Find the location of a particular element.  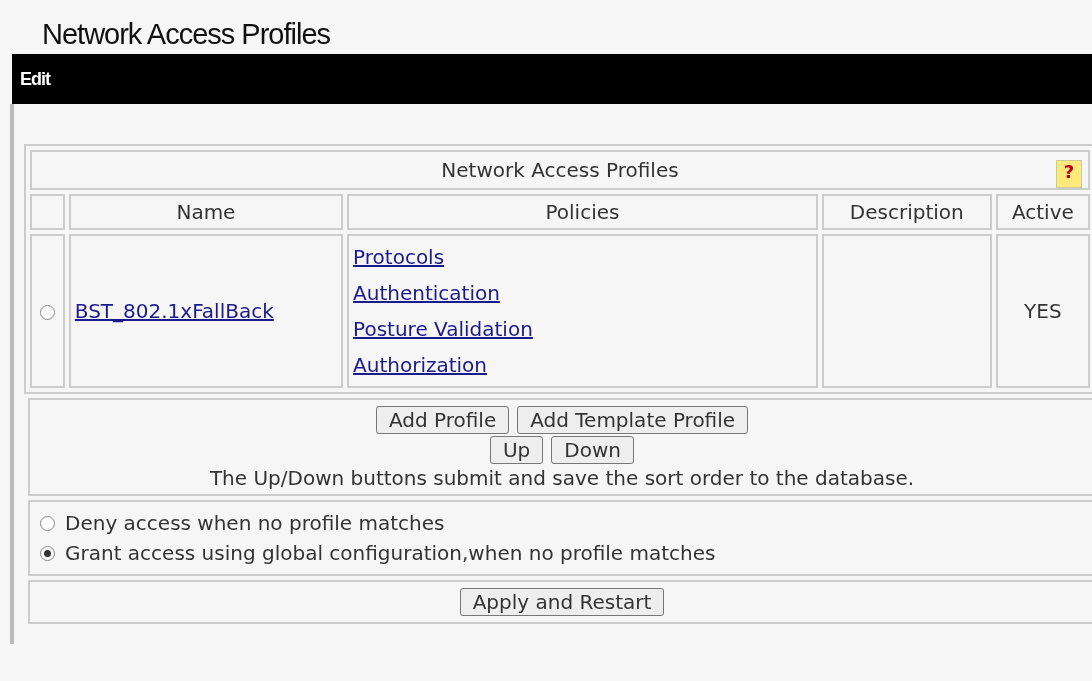

apply-button: Apply and Restart is located at coordinates (562, 602).